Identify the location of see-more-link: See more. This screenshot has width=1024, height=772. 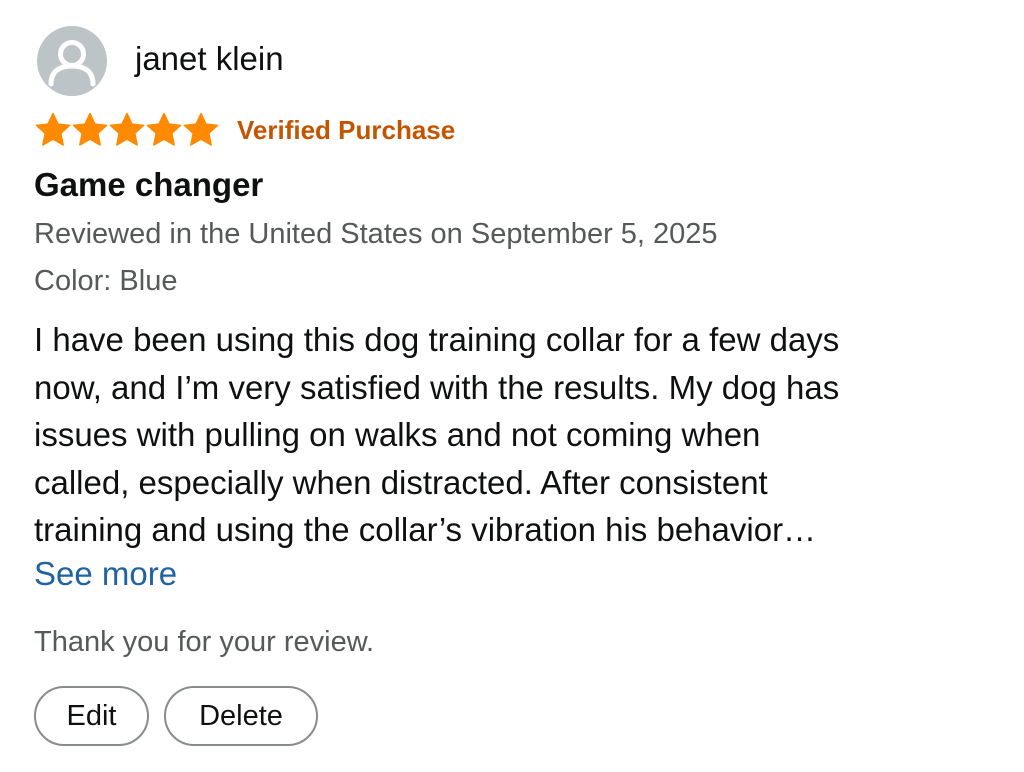
(105, 574).